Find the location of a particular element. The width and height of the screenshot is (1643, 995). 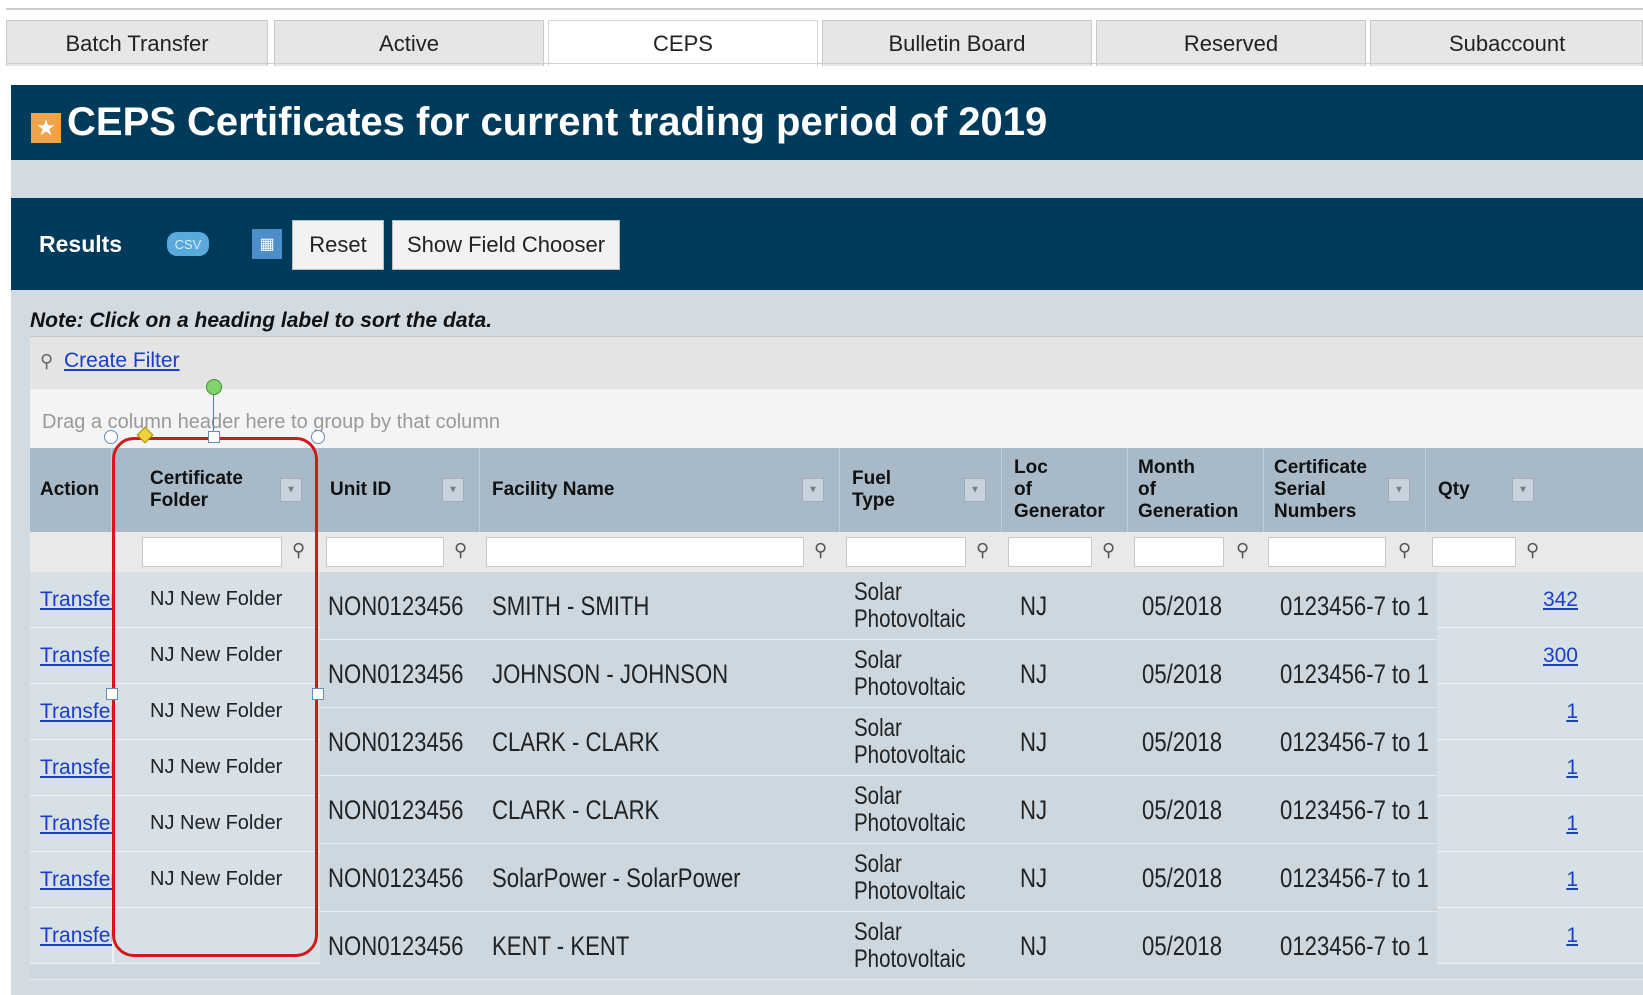

tab-batch-transfer: Batch Transfer is located at coordinates (137, 43).